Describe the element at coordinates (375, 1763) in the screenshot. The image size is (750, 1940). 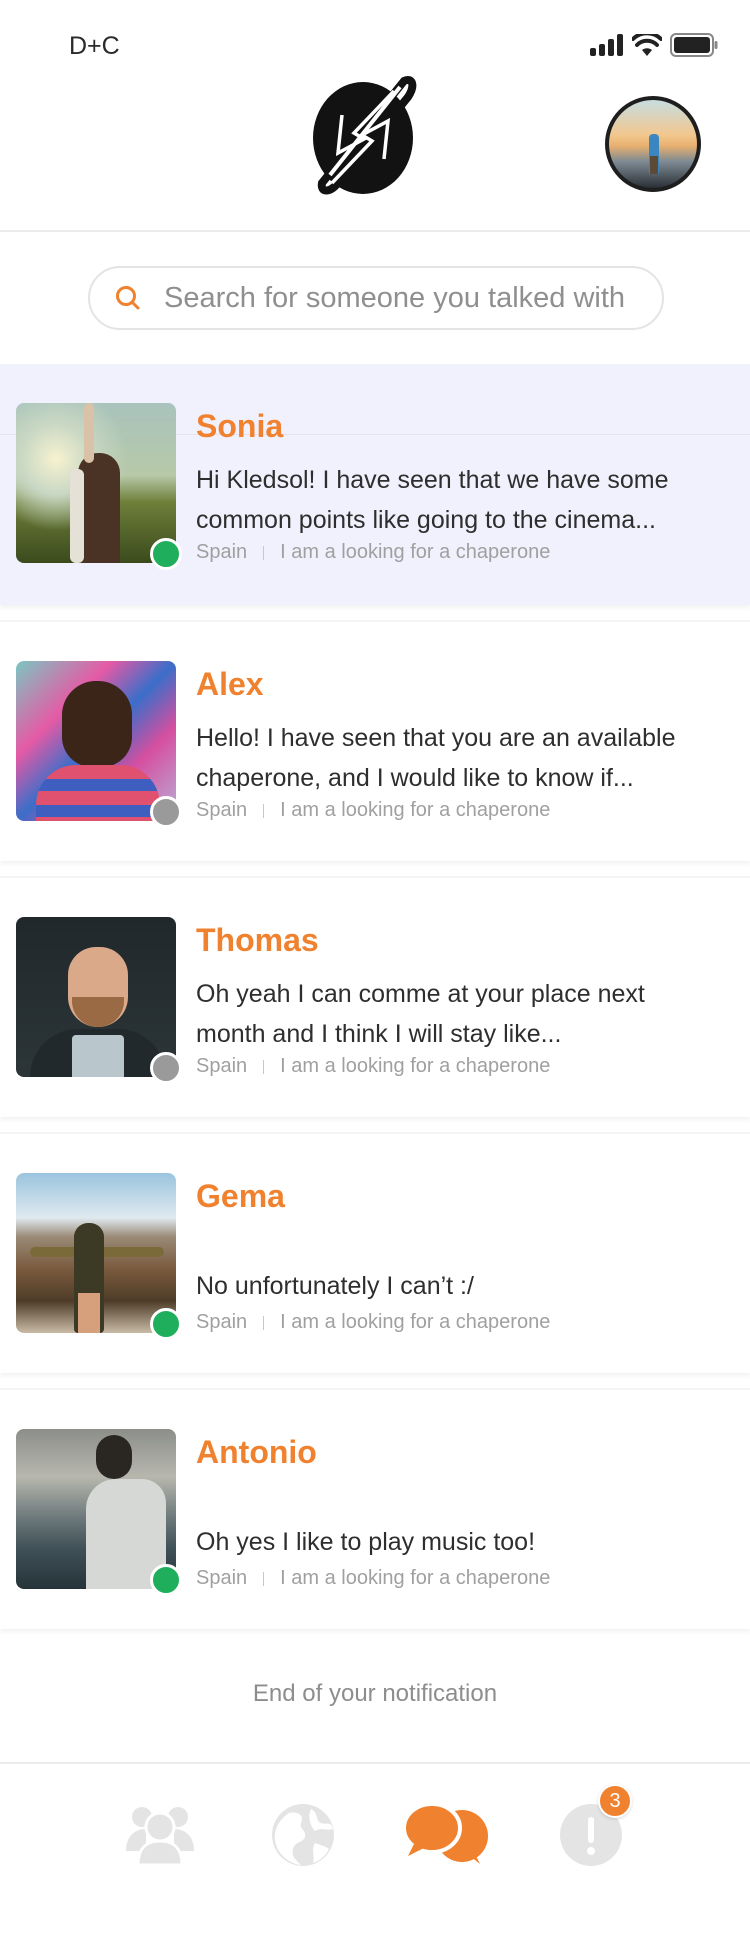
I see `nav-divider` at that location.